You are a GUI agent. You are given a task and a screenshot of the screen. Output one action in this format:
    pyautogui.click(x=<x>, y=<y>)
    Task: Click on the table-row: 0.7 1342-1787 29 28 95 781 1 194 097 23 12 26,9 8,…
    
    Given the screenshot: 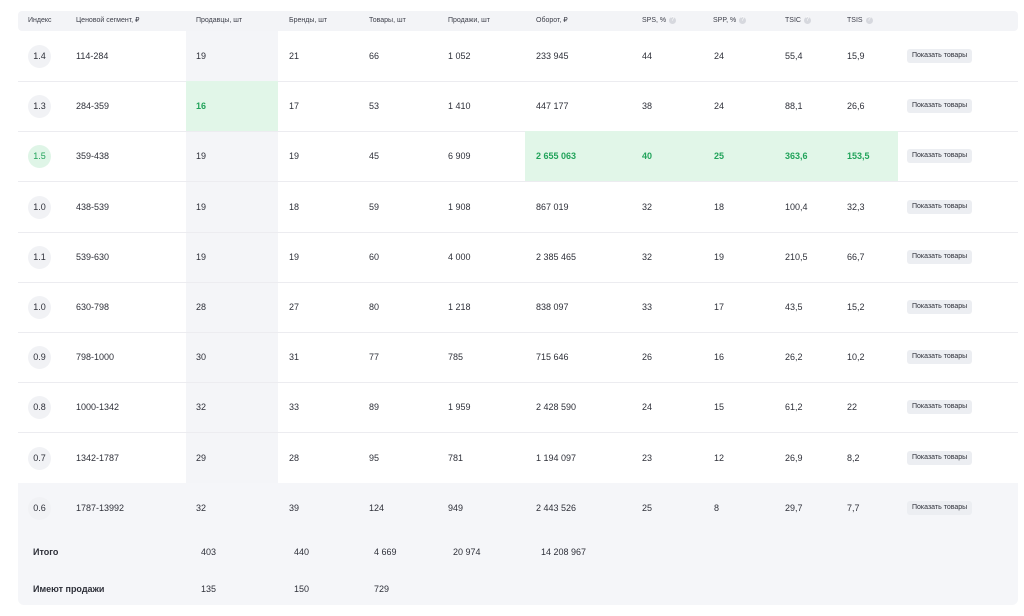 What is the action you would take?
    pyautogui.click(x=518, y=458)
    